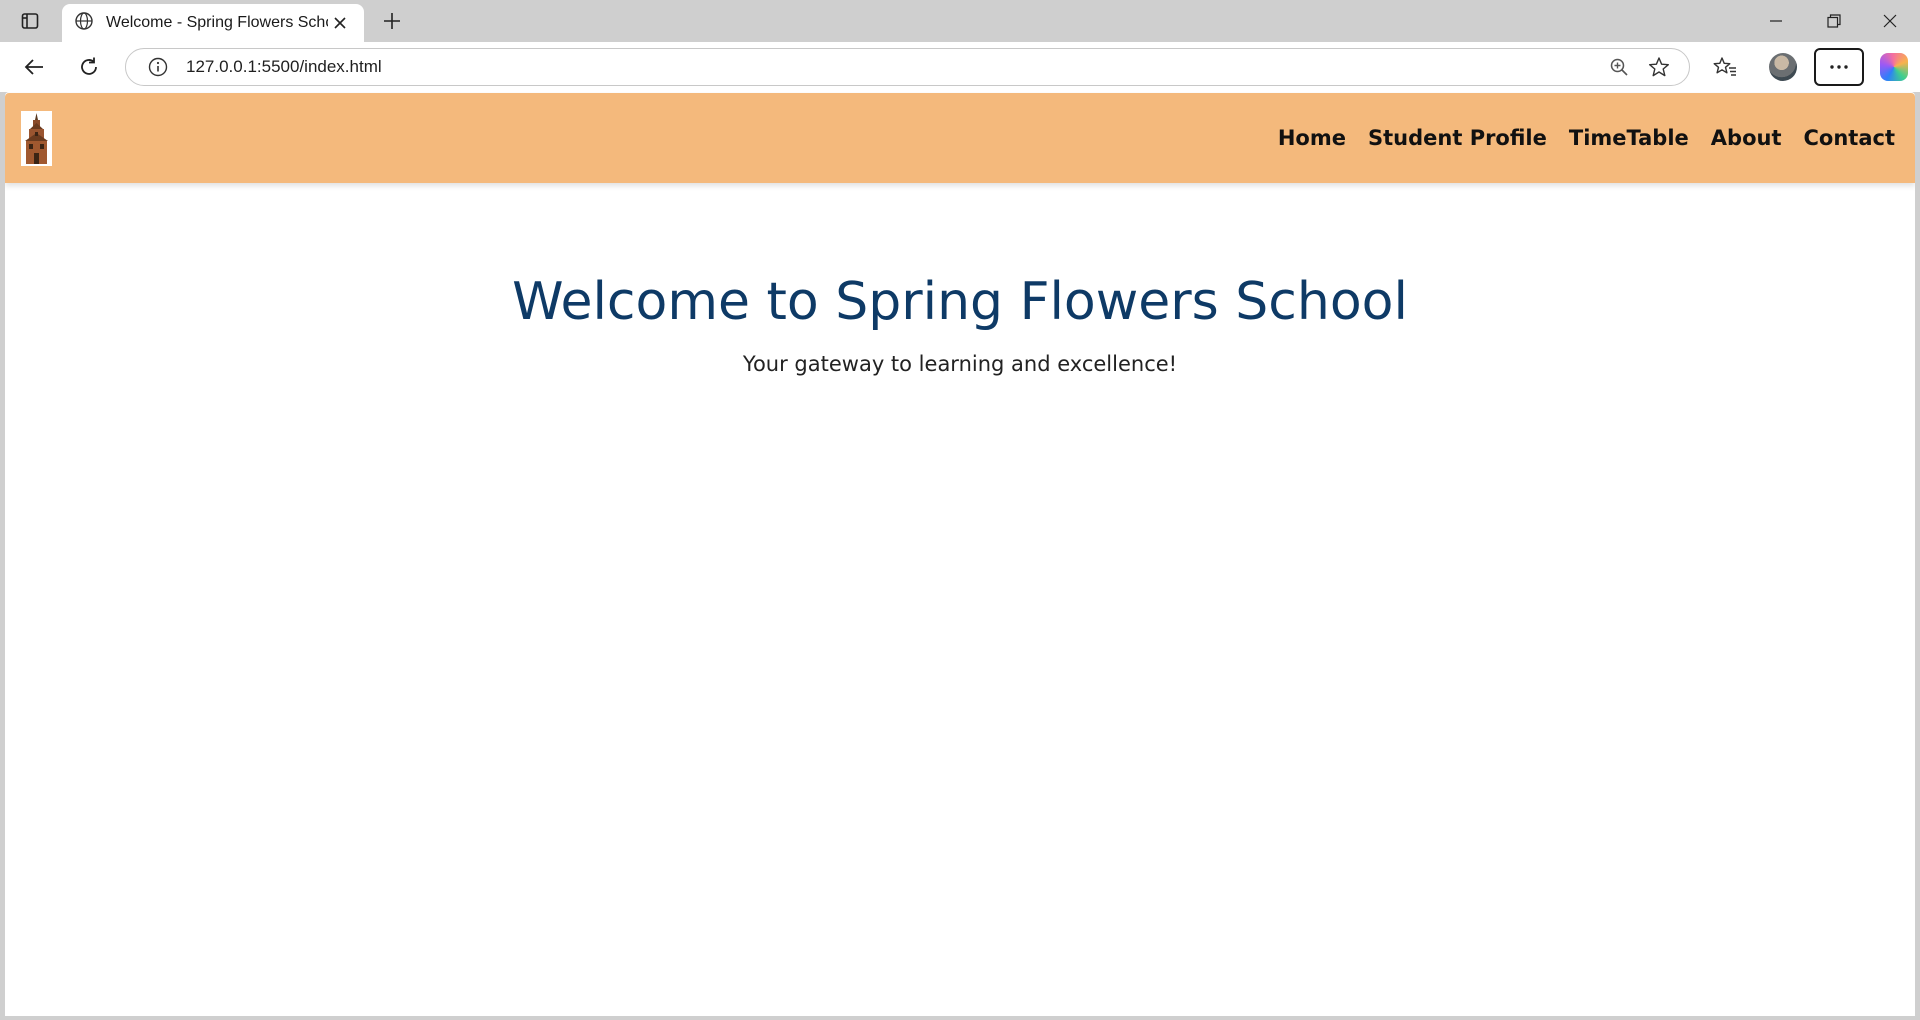 This screenshot has width=1920, height=1020. Describe the element at coordinates (89, 67) in the screenshot. I see `reload-icon` at that location.